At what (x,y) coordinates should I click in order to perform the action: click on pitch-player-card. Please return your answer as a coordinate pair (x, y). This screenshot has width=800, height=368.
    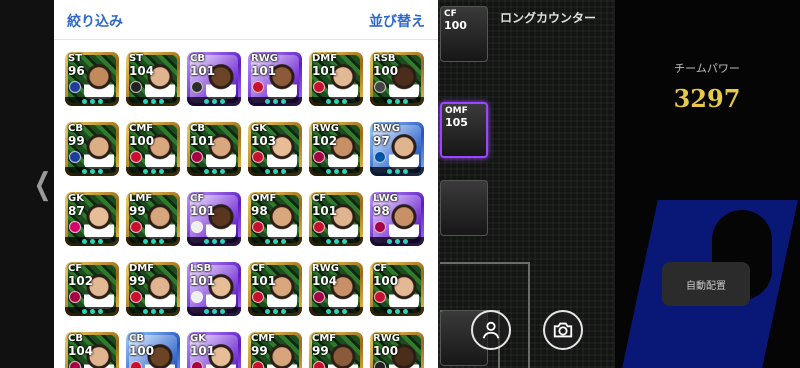
    Looking at the image, I should click on (464, 208).